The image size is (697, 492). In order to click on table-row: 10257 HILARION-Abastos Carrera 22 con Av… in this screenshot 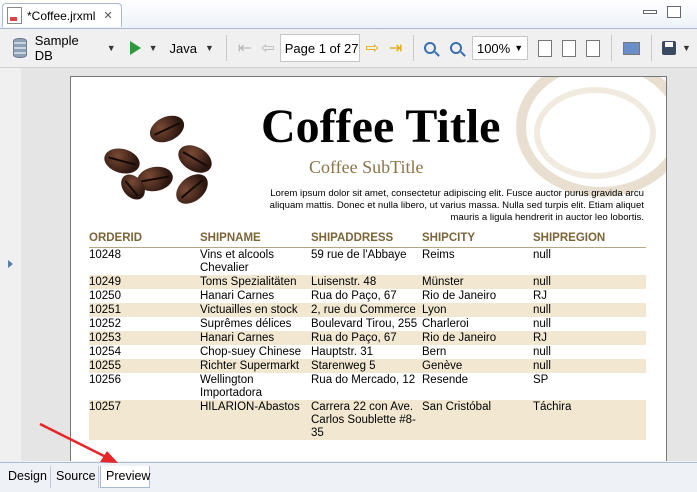, I will do `click(367, 420)`.